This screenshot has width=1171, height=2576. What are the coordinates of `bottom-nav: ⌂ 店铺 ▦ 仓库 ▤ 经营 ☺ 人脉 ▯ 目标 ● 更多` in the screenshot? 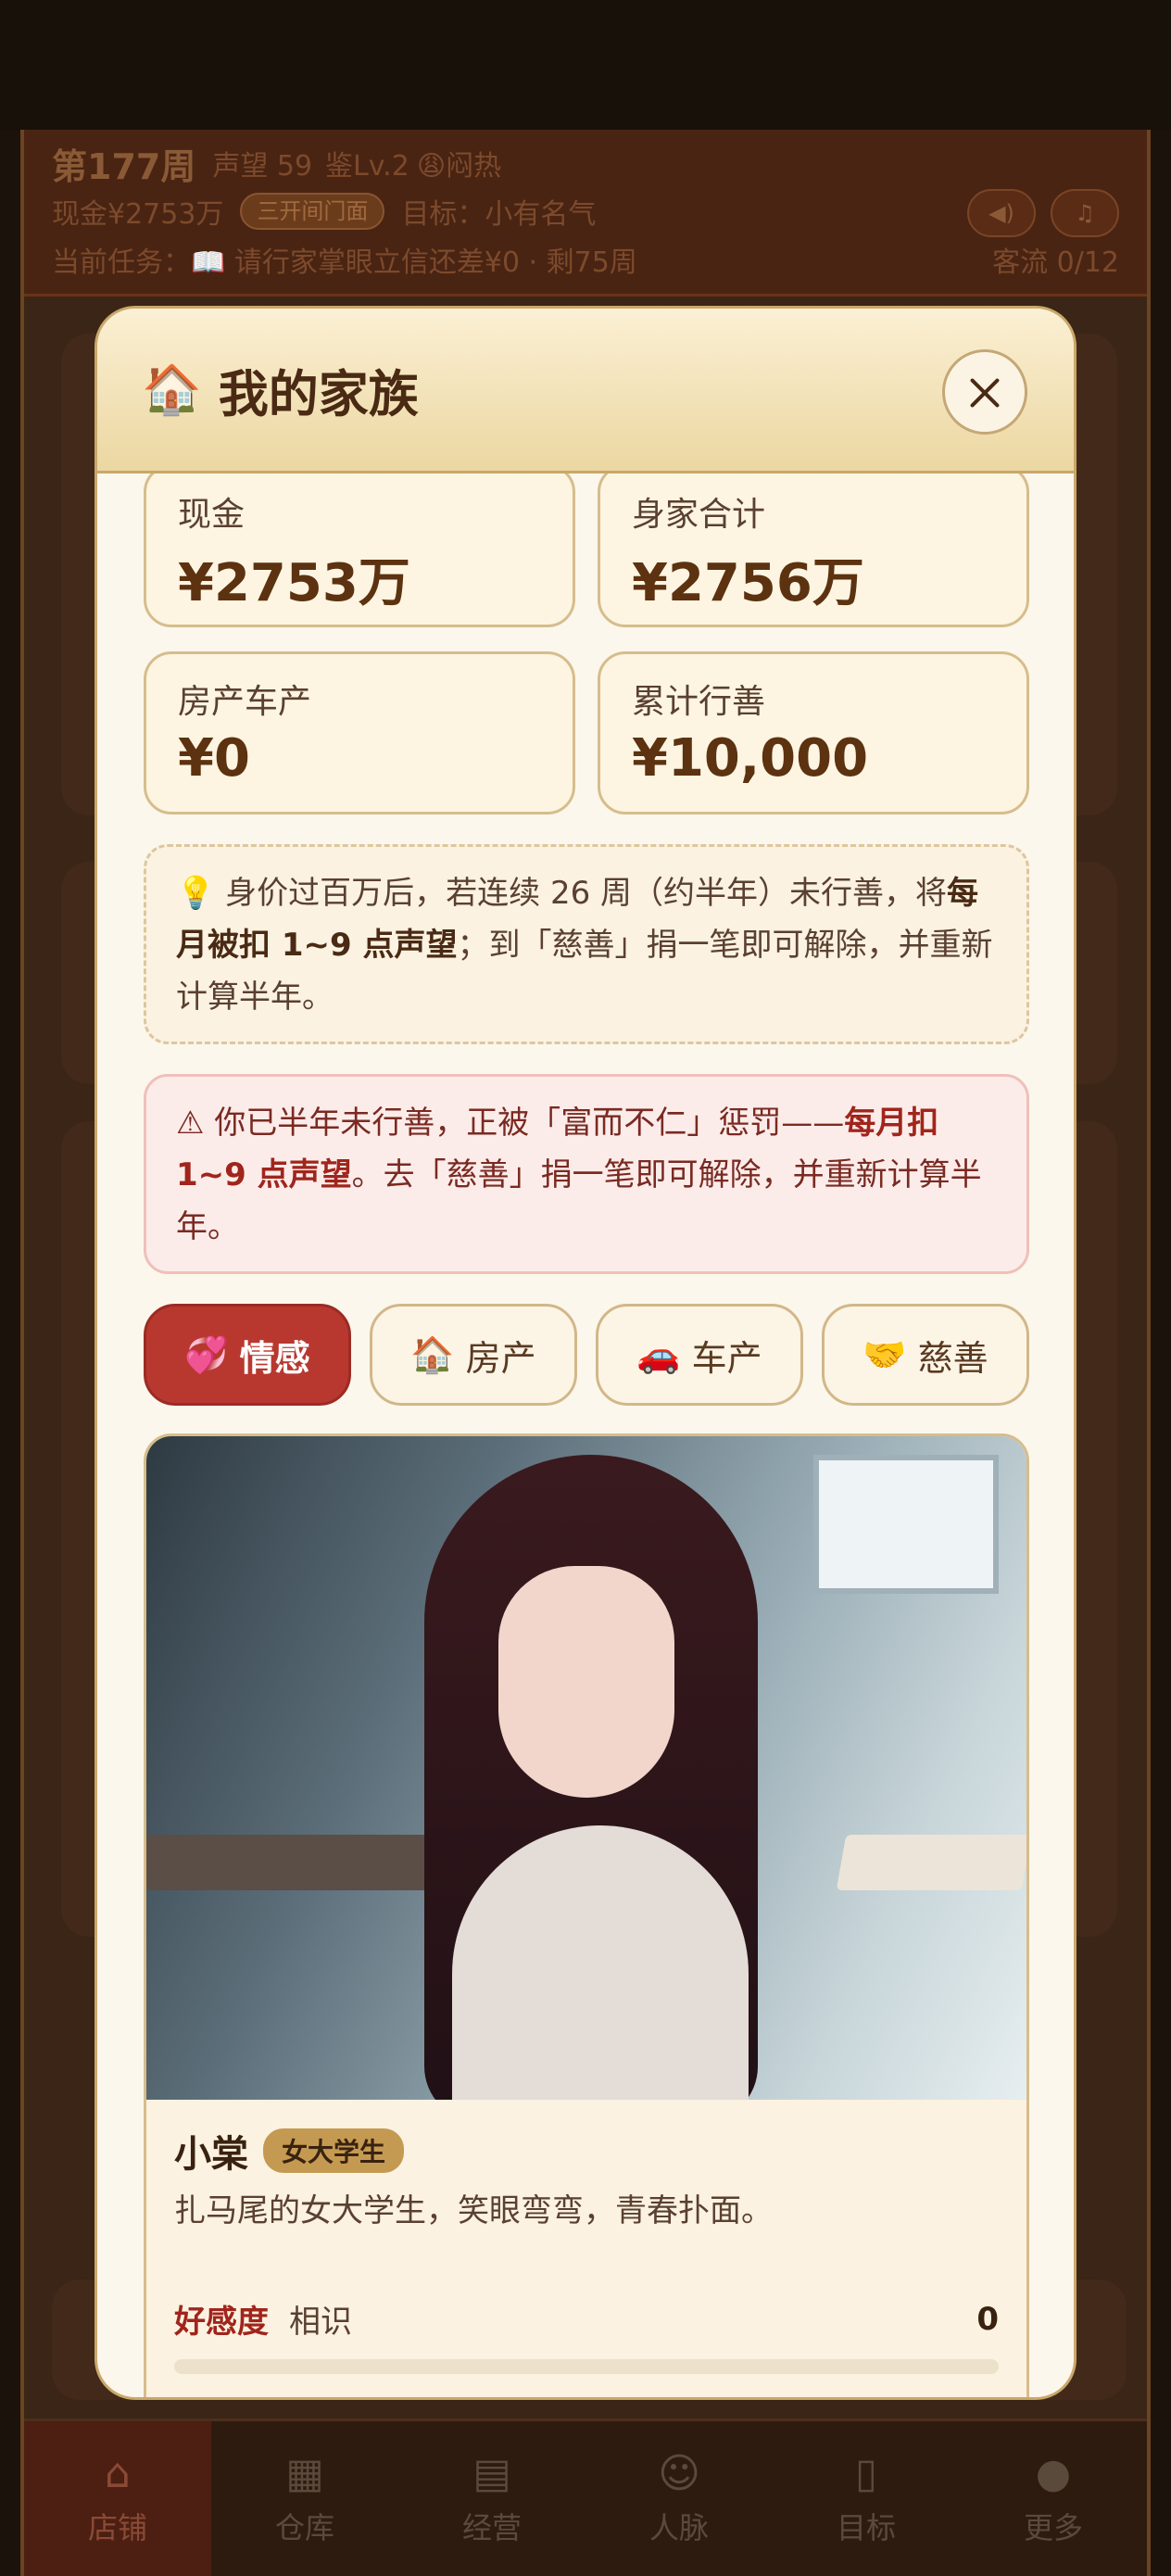 It's located at (585, 2497).